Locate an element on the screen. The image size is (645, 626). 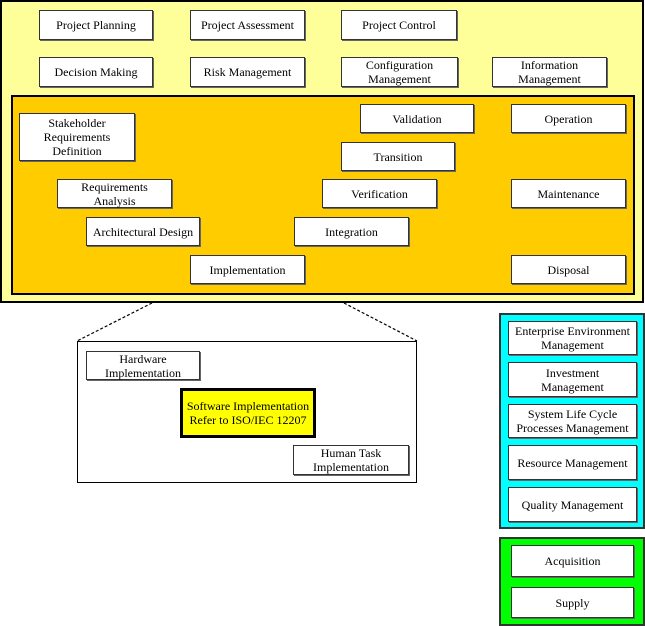
label: Human Task Implementation is located at coordinates (351, 460).